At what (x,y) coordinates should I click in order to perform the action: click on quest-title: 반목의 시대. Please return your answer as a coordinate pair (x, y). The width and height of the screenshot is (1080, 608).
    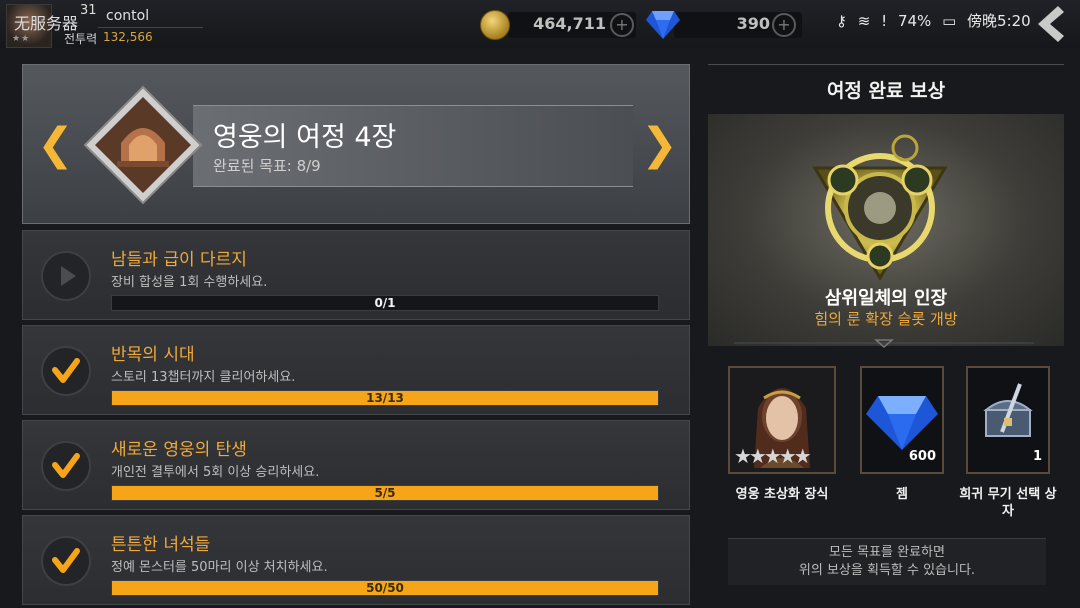
    Looking at the image, I should click on (153, 355).